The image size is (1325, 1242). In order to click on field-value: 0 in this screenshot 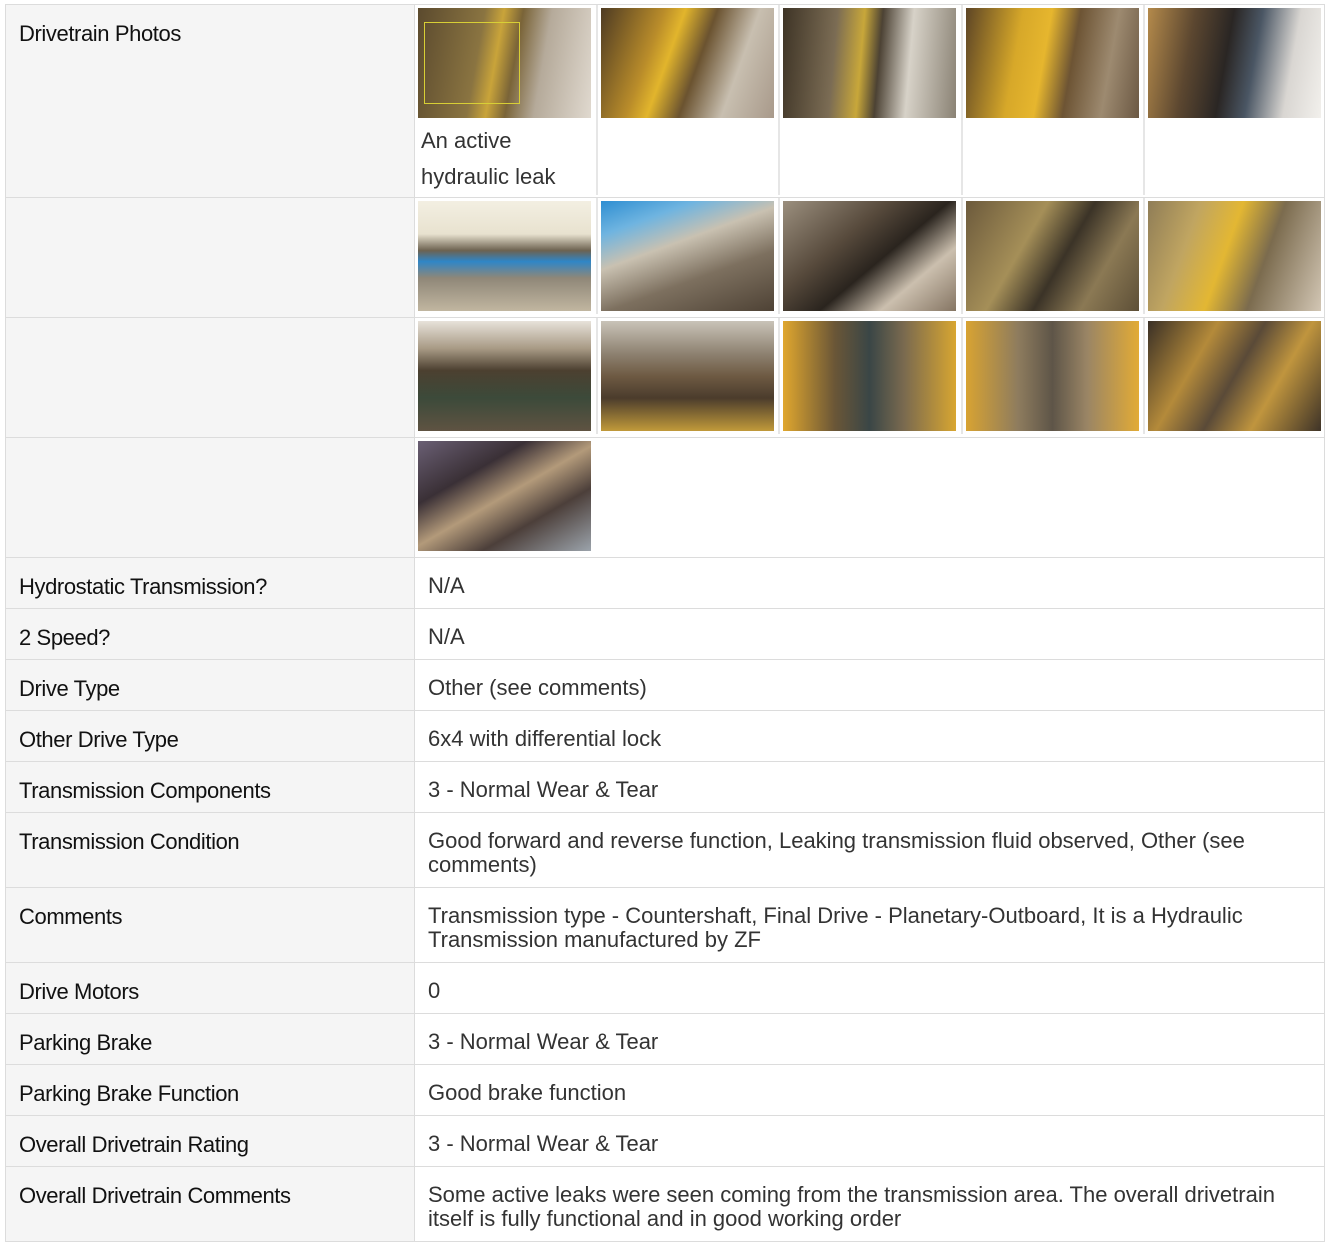, I will do `click(869, 988)`.